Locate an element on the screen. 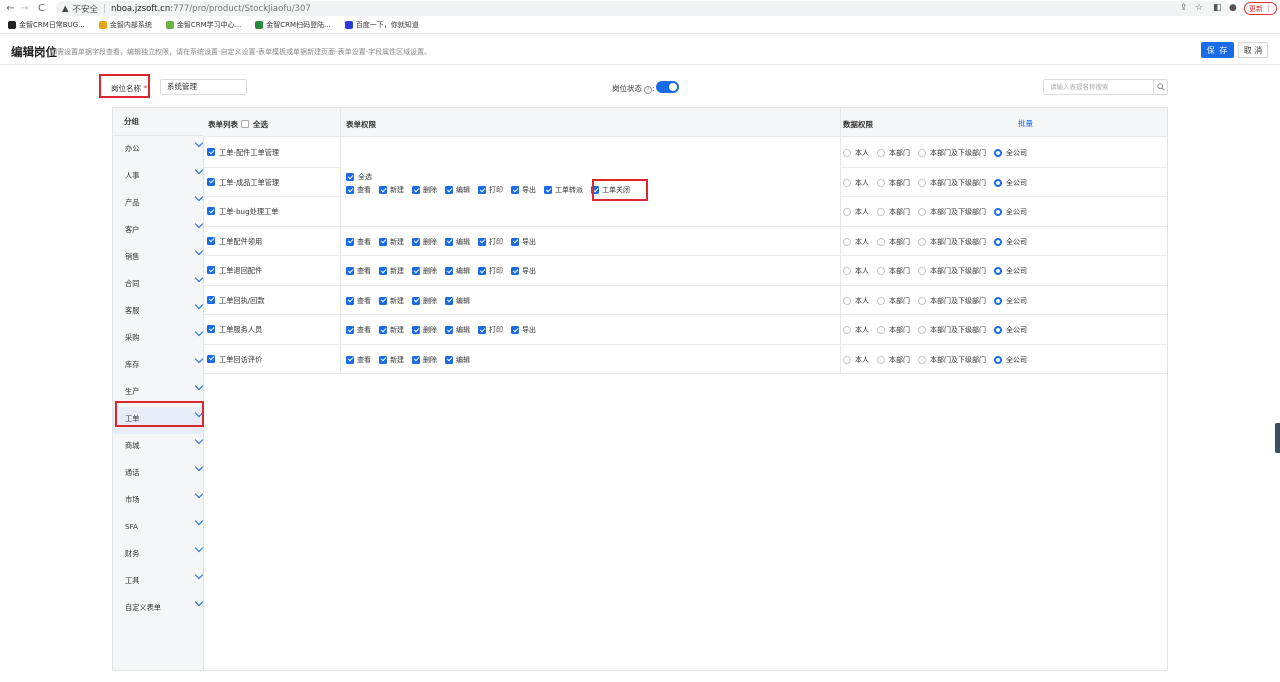 The width and height of the screenshot is (1280, 682). sidebar-group-item: 工具 is located at coordinates (158, 582).